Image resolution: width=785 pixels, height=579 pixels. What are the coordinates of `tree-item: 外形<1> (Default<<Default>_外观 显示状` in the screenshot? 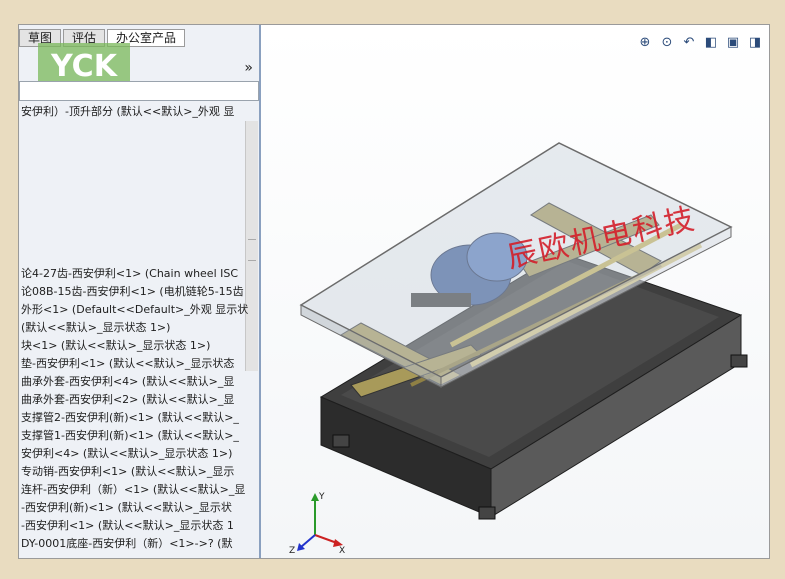 It's located at (139, 310).